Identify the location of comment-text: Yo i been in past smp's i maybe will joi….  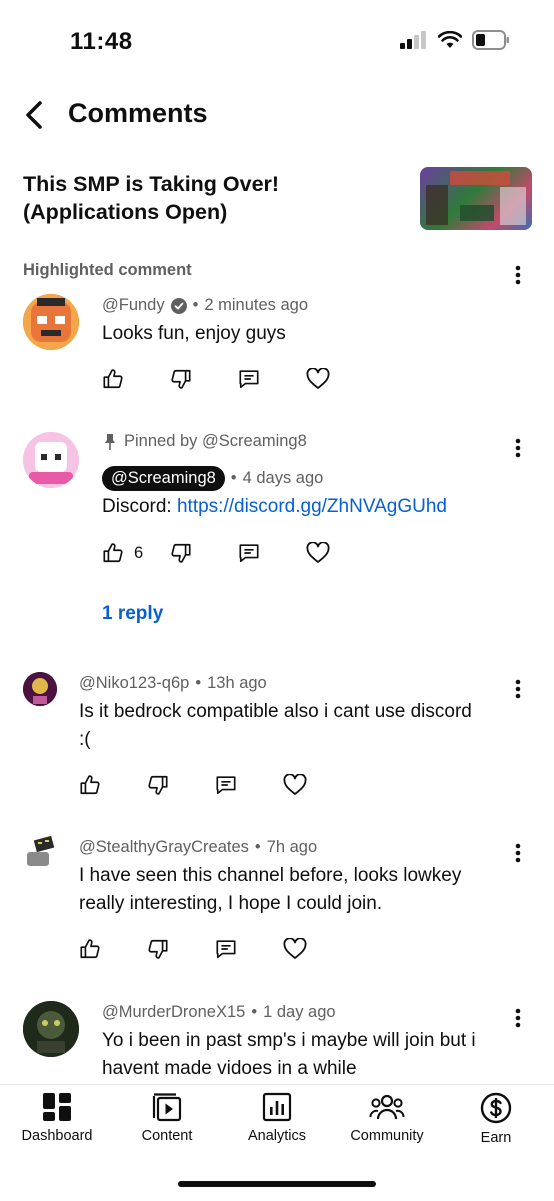
(289, 1054).